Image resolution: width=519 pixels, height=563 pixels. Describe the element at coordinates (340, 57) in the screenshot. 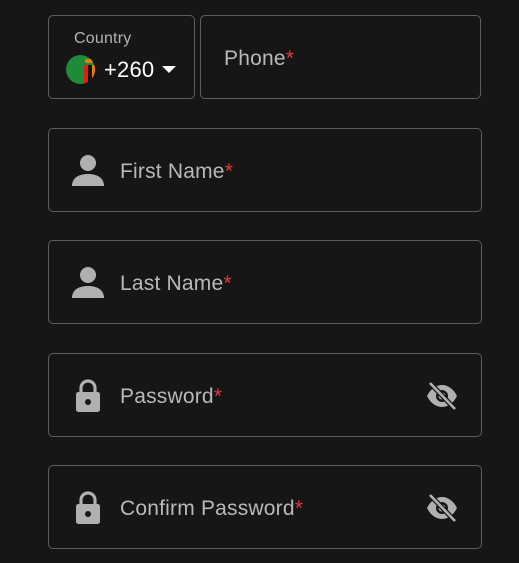

I see `phone-field: Phone*` at that location.